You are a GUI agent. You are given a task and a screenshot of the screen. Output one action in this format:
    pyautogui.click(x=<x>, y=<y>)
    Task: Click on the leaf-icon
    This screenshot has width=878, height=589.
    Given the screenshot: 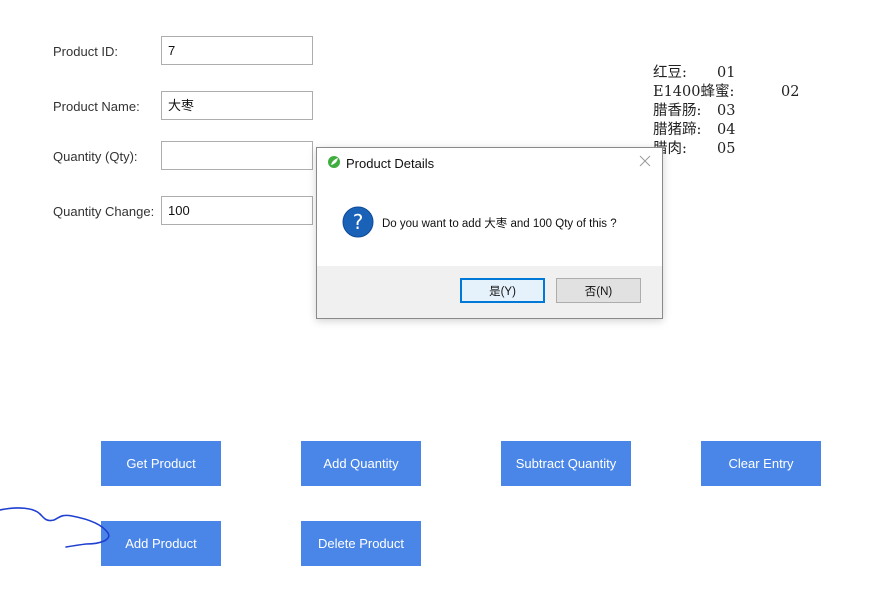 What is the action you would take?
    pyautogui.click(x=334, y=162)
    